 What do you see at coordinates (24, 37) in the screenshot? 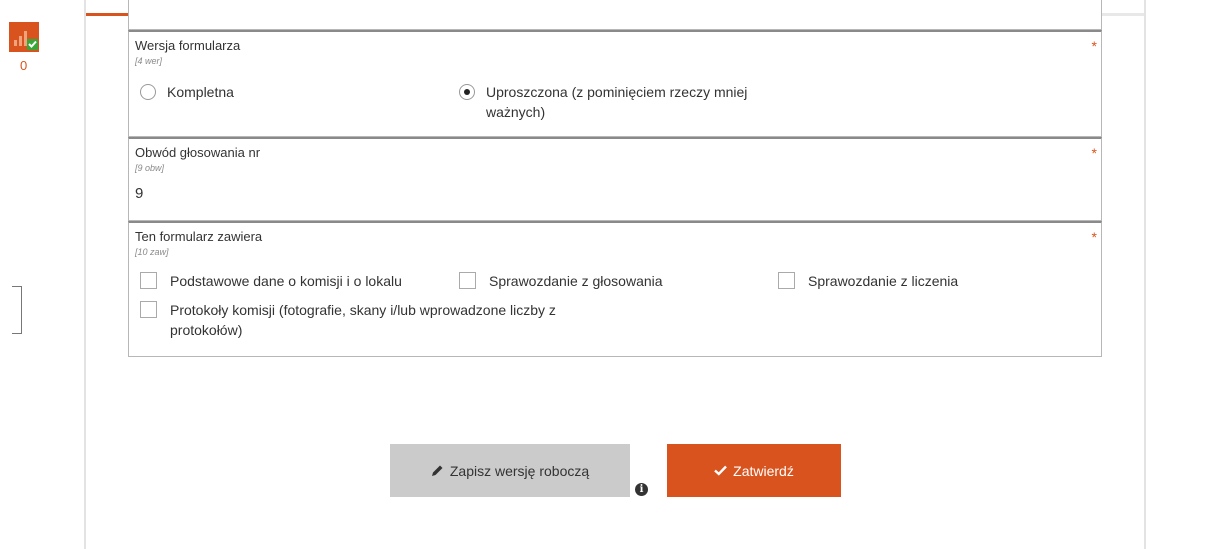
I see `stats-check-icon` at bounding box center [24, 37].